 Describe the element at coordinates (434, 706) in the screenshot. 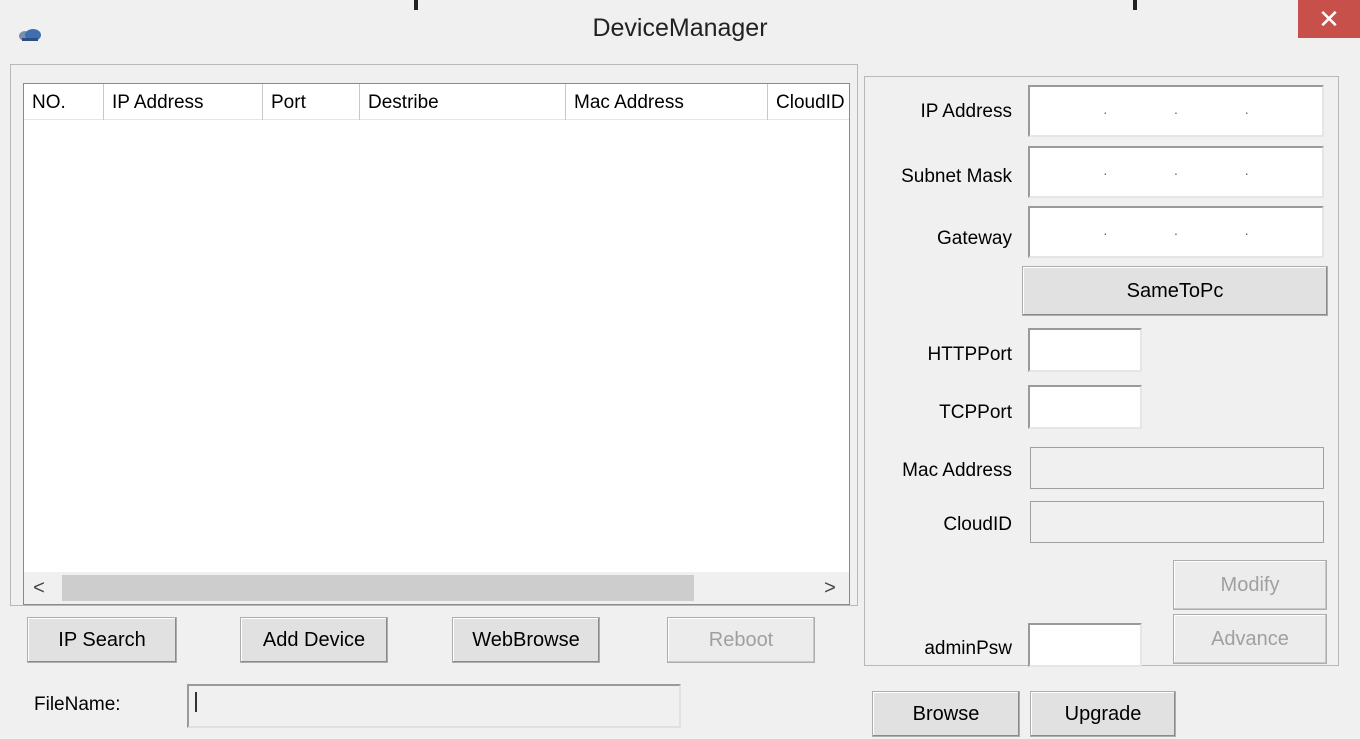

I see `filename-field` at that location.